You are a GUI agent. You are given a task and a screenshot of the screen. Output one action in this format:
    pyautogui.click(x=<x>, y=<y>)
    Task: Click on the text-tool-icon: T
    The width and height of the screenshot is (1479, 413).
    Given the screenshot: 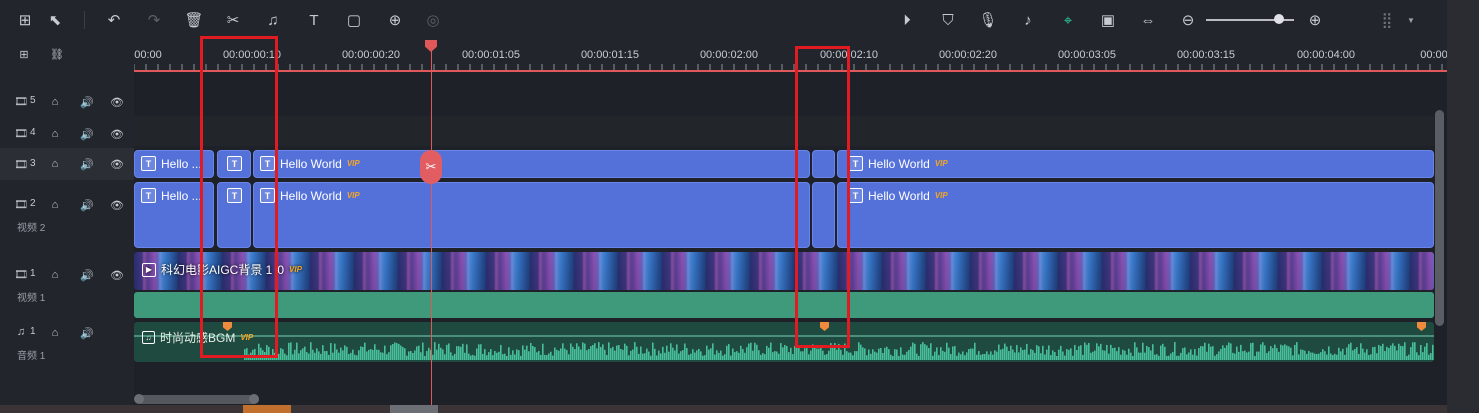 What is the action you would take?
    pyautogui.click(x=314, y=20)
    